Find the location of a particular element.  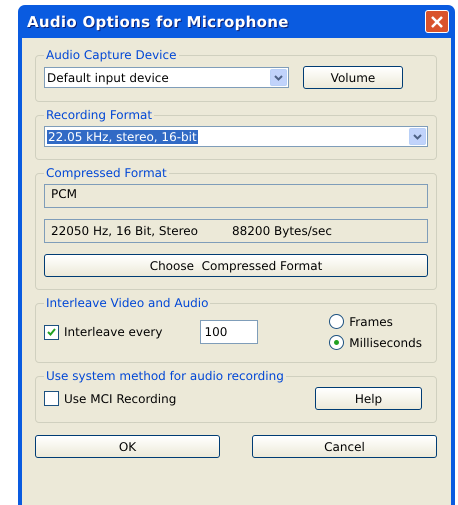

check-icon is located at coordinates (51, 332).